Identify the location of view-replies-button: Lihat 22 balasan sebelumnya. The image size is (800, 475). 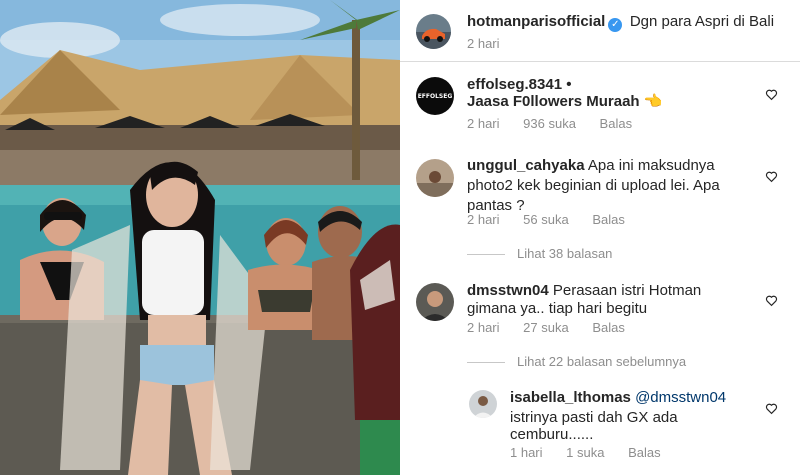
(576, 361).